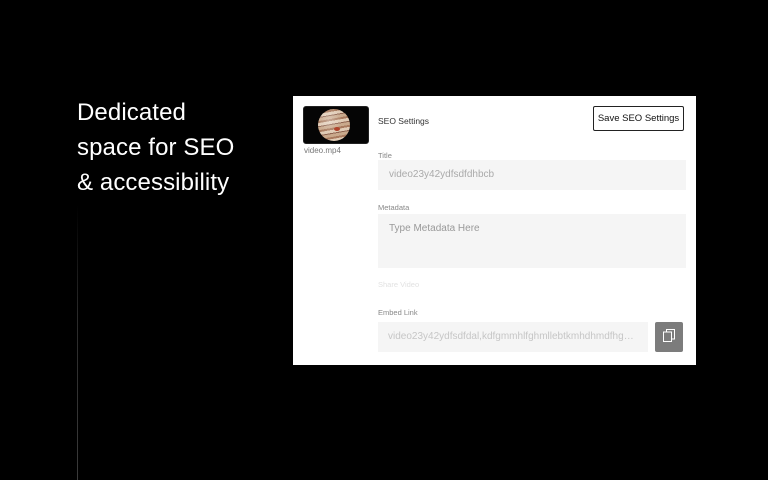 The height and width of the screenshot is (480, 768). Describe the element at coordinates (404, 121) in the screenshot. I see `section-title: SEO Settings` at that location.